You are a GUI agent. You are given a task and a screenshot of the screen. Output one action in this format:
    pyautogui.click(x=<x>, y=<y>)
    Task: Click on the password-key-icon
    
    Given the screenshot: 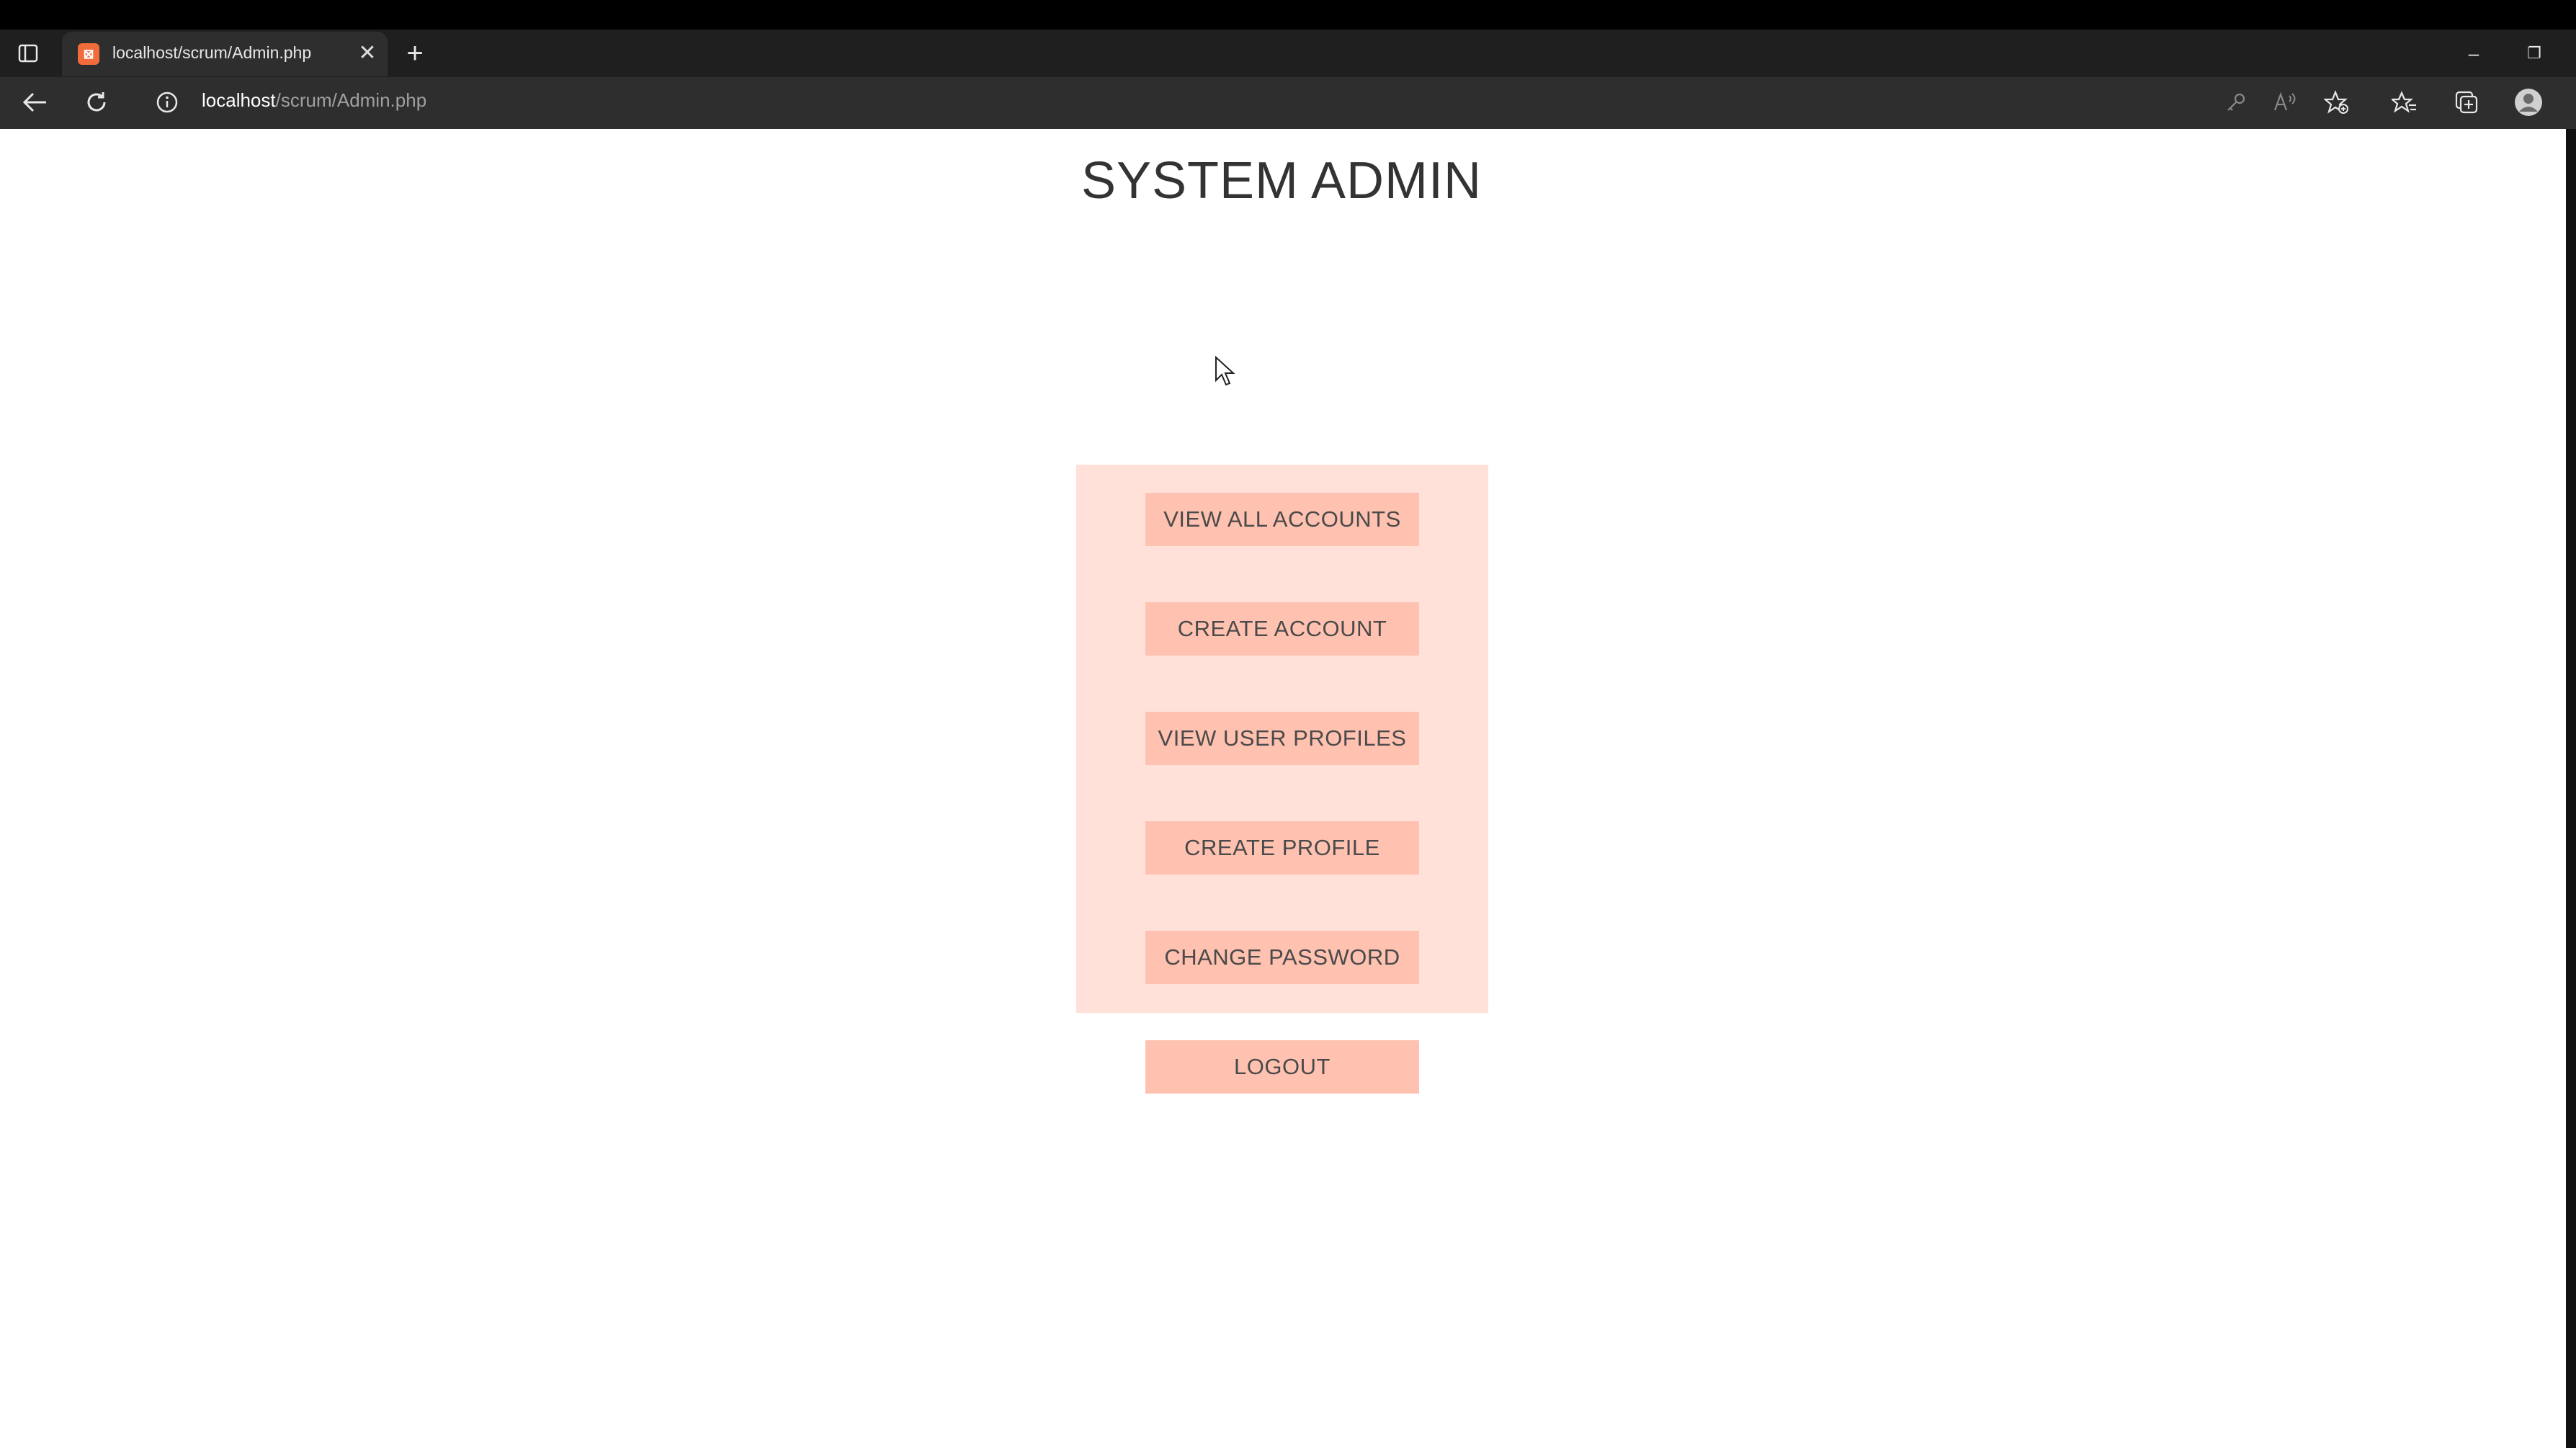 What is the action you would take?
    pyautogui.click(x=2236, y=102)
    